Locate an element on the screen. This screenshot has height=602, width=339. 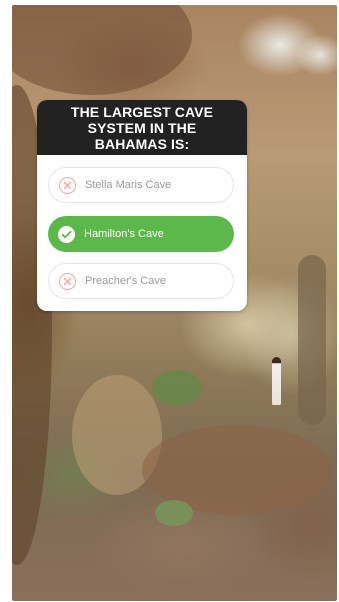
answer-option-stella-maris: Stella Maris Cave is located at coordinates (141, 185).